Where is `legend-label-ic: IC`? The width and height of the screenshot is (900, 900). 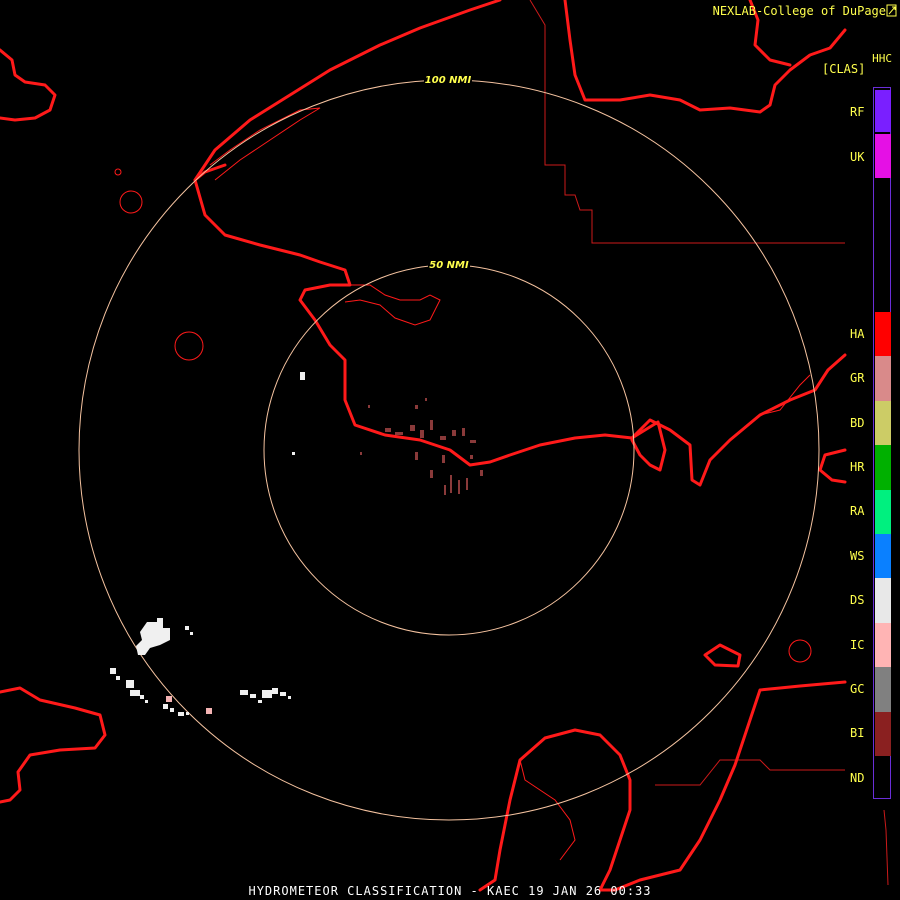 legend-label-ic: IC is located at coordinates (857, 645).